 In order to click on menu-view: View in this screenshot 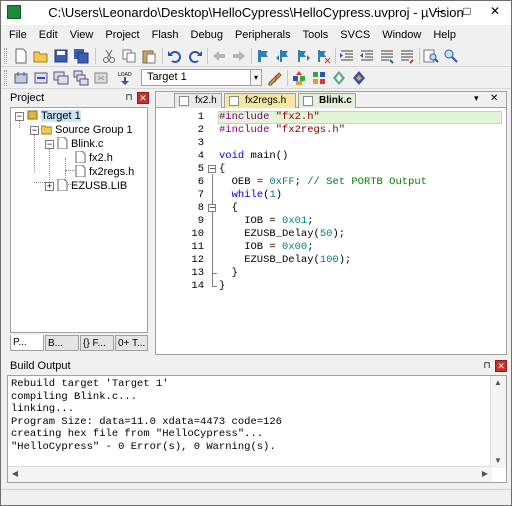, I will do `click(82, 35)`.